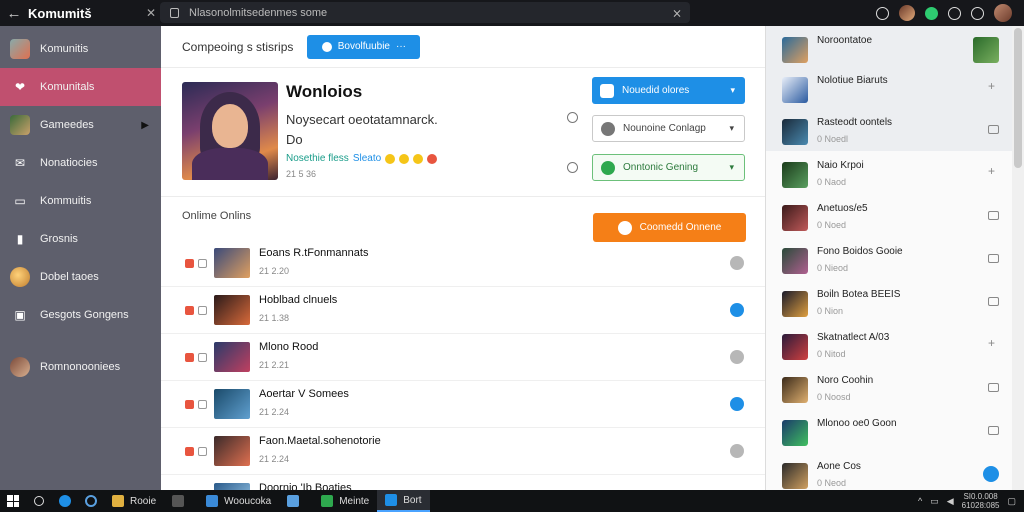 The height and width of the screenshot is (512, 1024). Describe the element at coordinates (1003, 13) in the screenshot. I see `avatar` at that location.